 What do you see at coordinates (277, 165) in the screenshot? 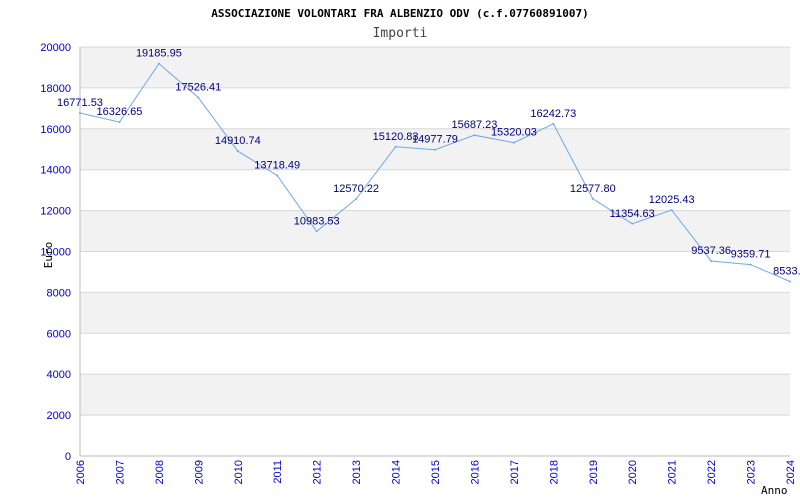
I see `data-label: 13718.49` at bounding box center [277, 165].